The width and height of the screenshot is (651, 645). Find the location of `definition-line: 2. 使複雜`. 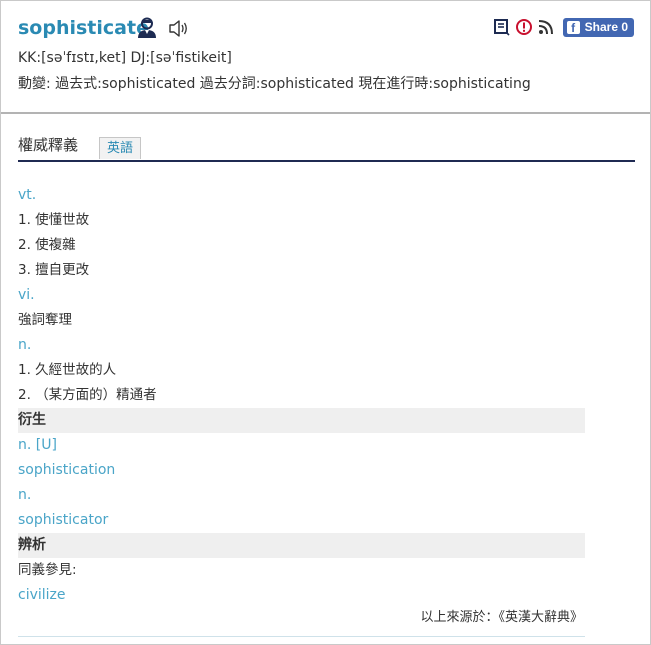

definition-line: 2. 使複雜 is located at coordinates (47, 245).